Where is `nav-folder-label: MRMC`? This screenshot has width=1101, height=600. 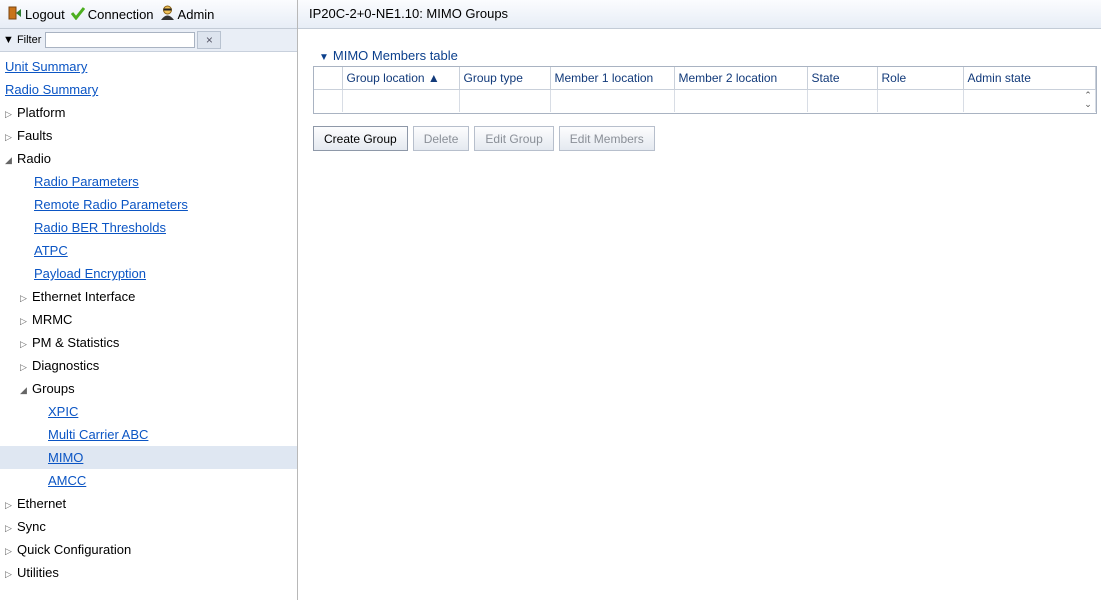
nav-folder-label: MRMC is located at coordinates (52, 319).